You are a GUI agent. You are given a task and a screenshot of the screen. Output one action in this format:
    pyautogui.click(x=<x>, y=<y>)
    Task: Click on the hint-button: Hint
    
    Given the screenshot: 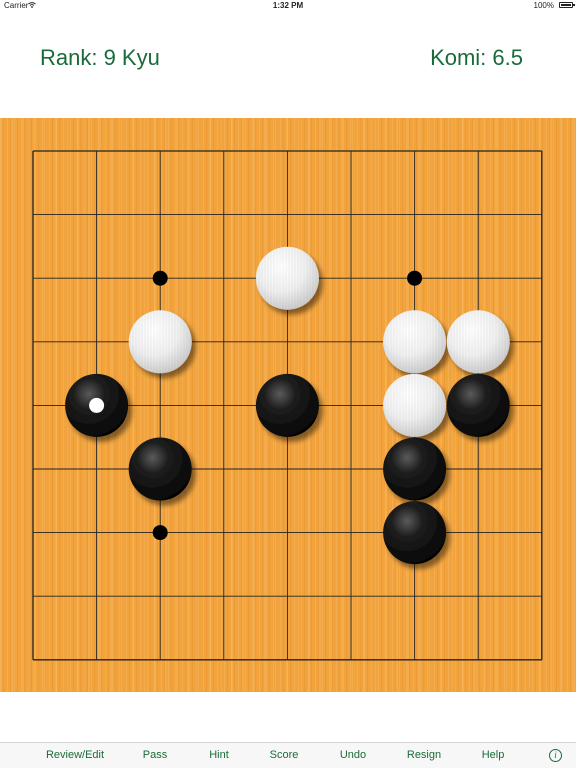 What is the action you would take?
    pyautogui.click(x=219, y=755)
    